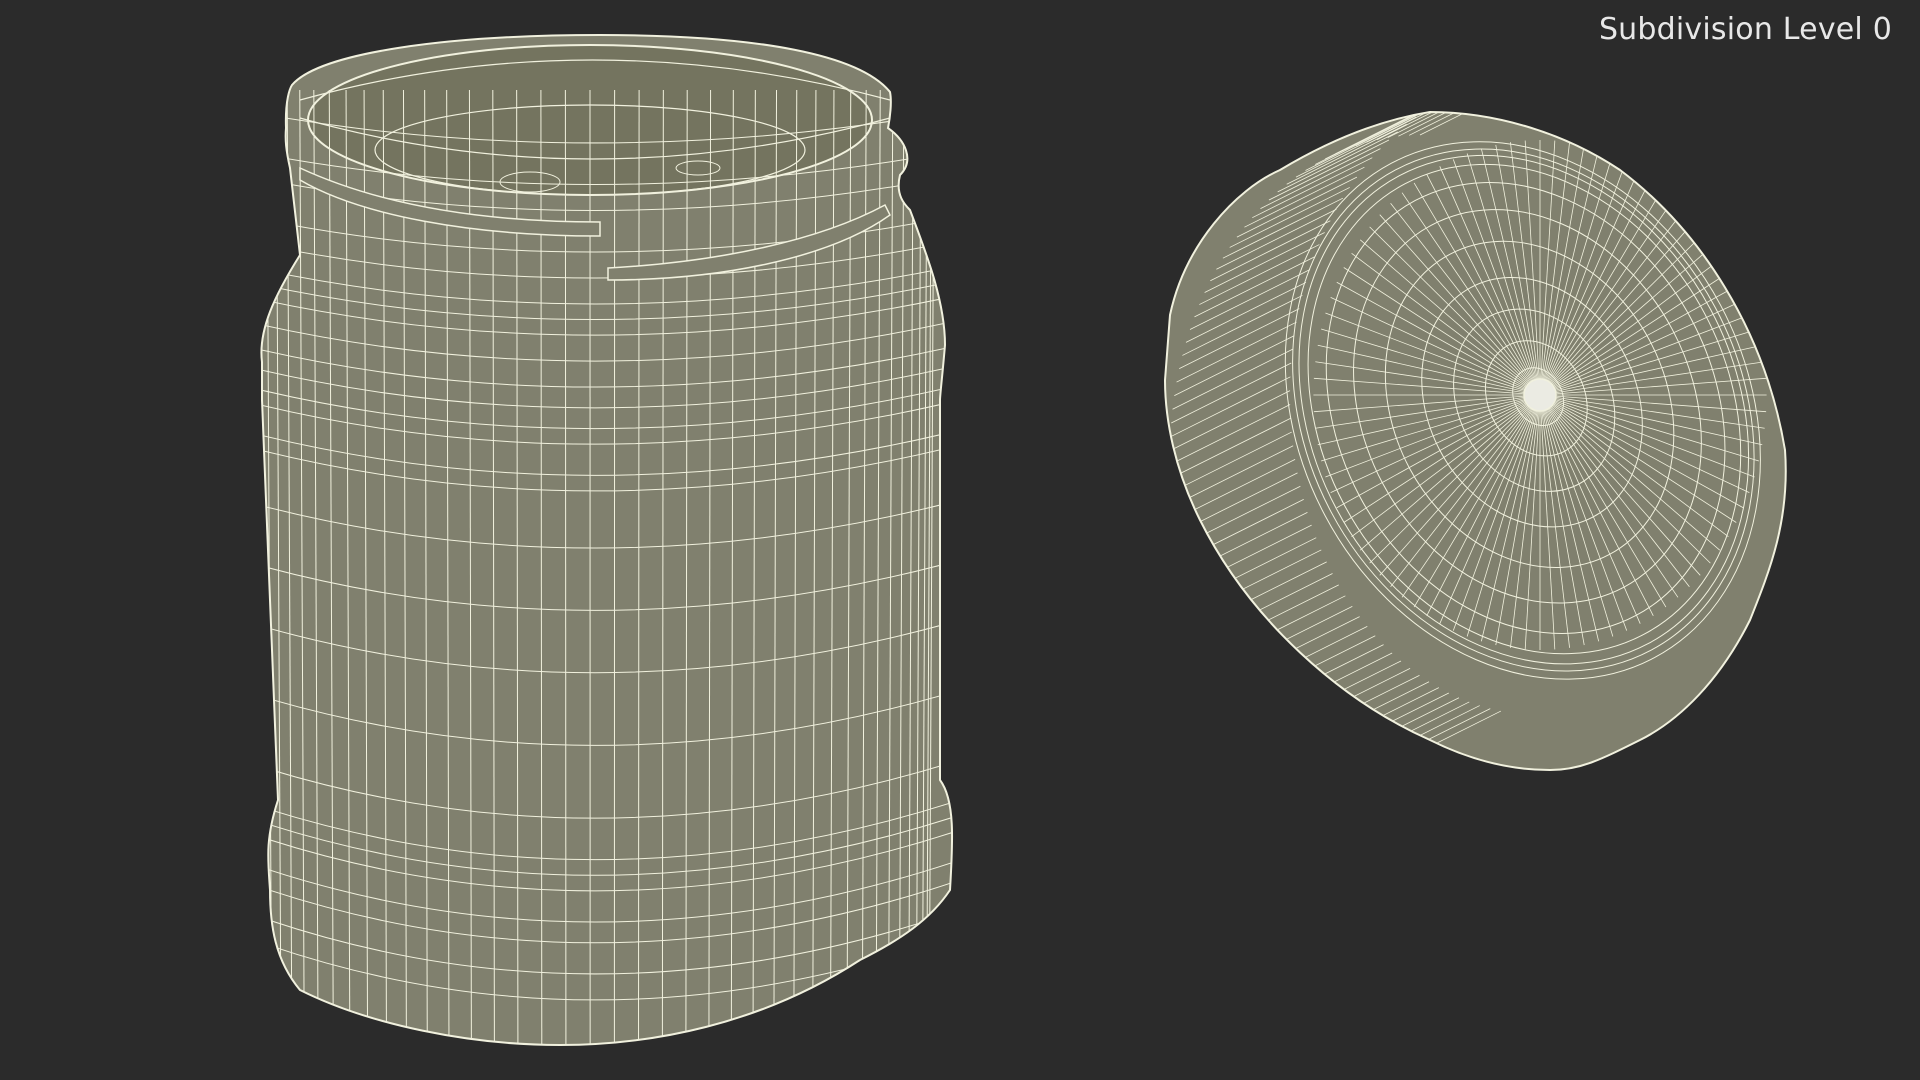  What do you see at coordinates (698, 168) in the screenshot?
I see `jar-inner-dome-right` at bounding box center [698, 168].